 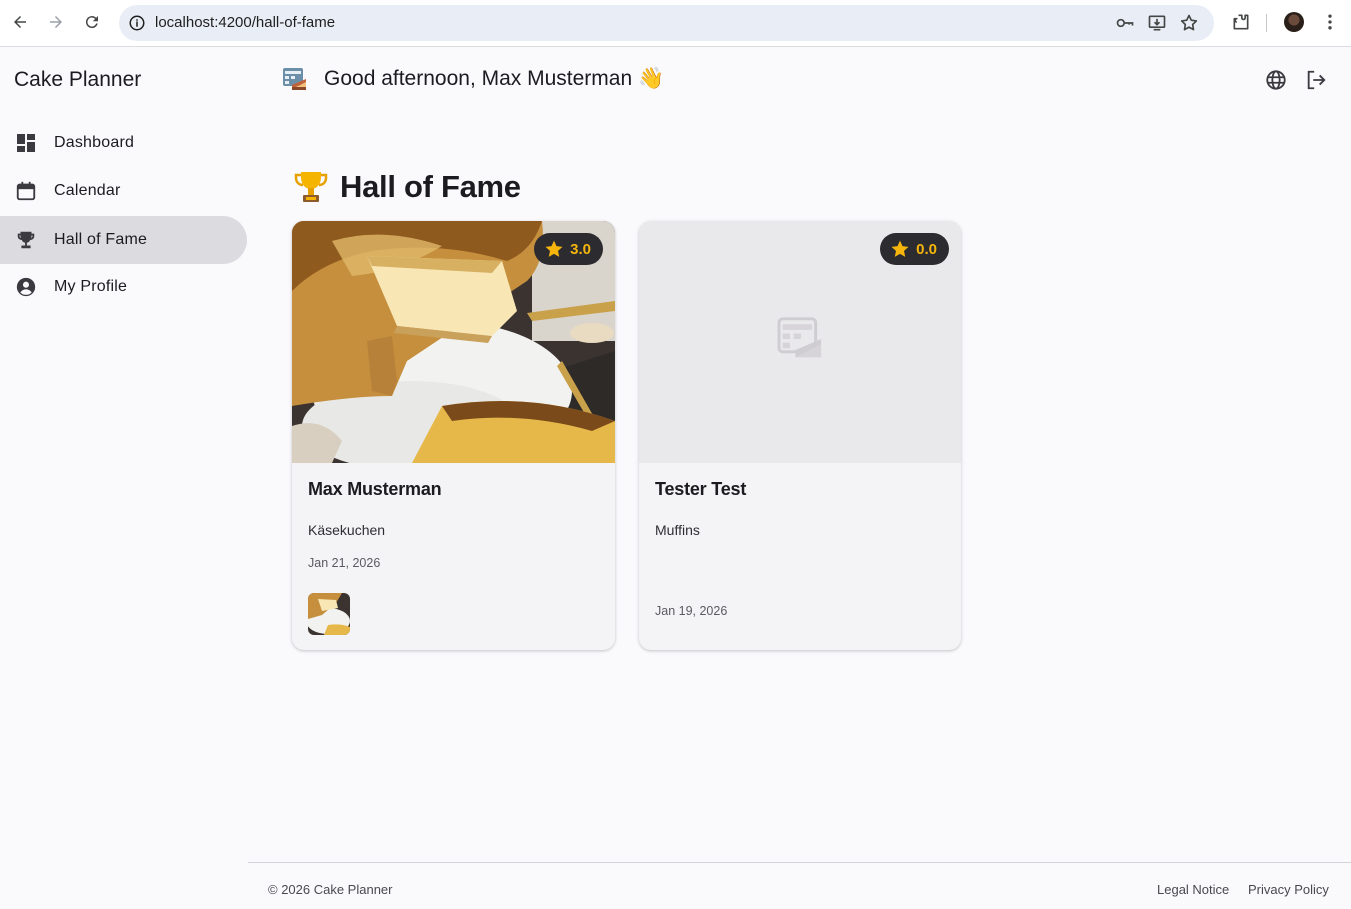 I want to click on rating-value: 0.0, so click(x=926, y=249).